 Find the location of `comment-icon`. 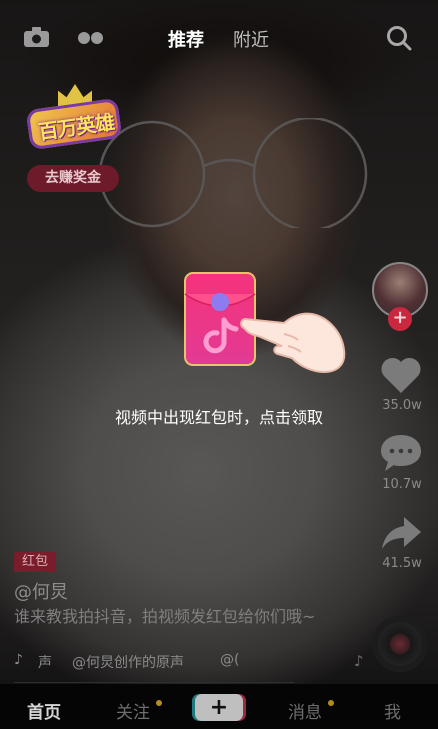

comment-icon is located at coordinates (401, 453).